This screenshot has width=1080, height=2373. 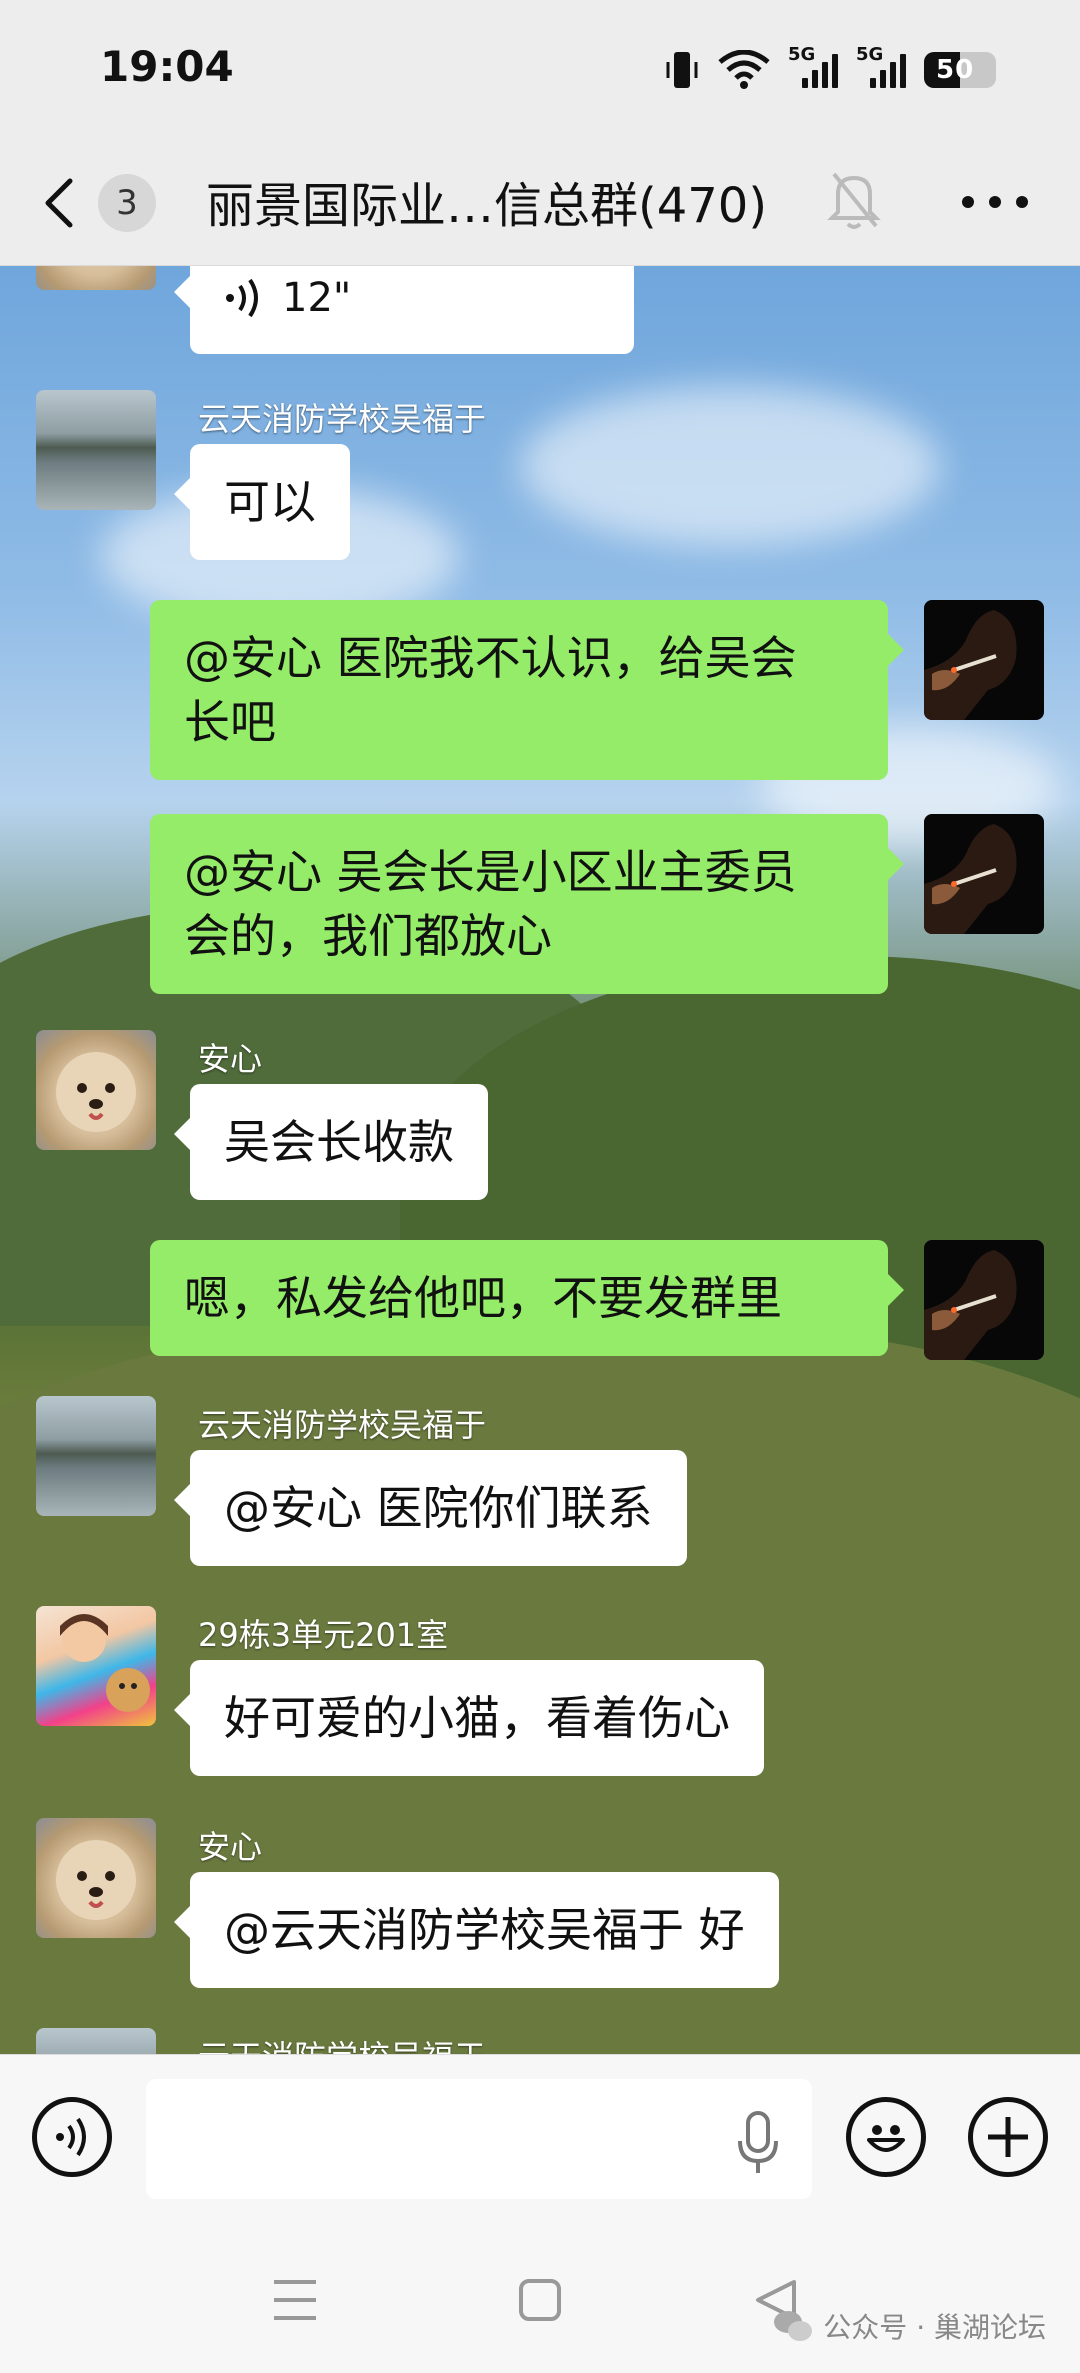 What do you see at coordinates (476, 1930) in the screenshot?
I see `message-bubble: @云天消防学校吴福于 好` at bounding box center [476, 1930].